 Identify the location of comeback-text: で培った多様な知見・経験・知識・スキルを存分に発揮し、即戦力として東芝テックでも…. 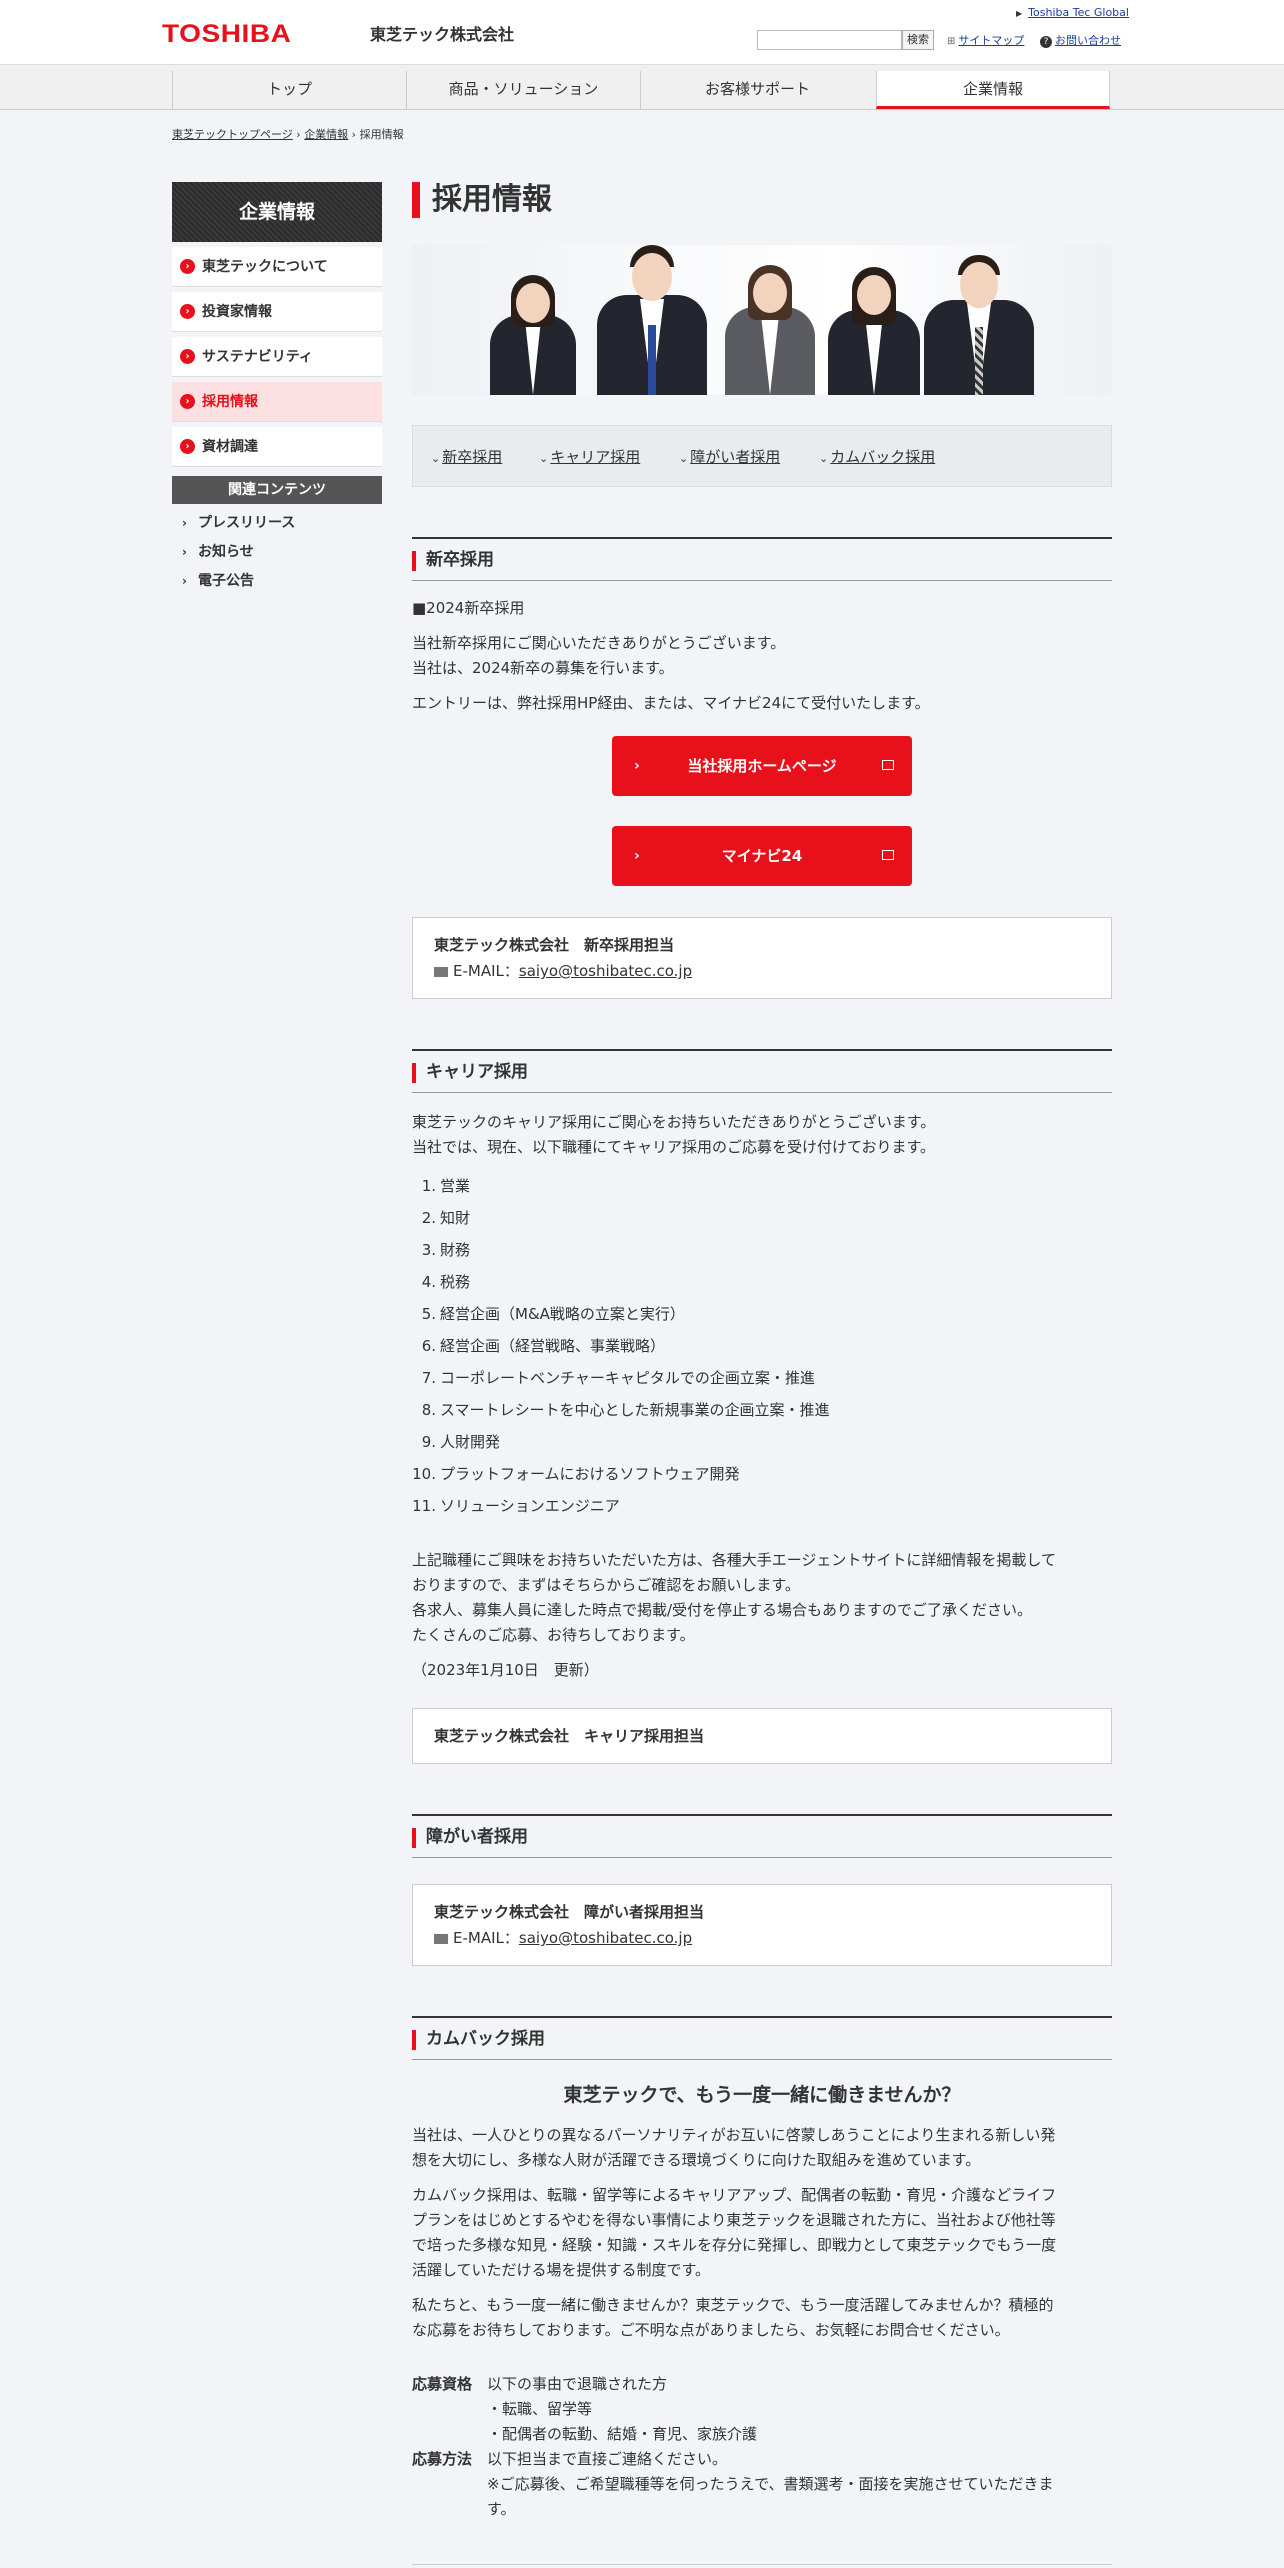
(734, 2245).